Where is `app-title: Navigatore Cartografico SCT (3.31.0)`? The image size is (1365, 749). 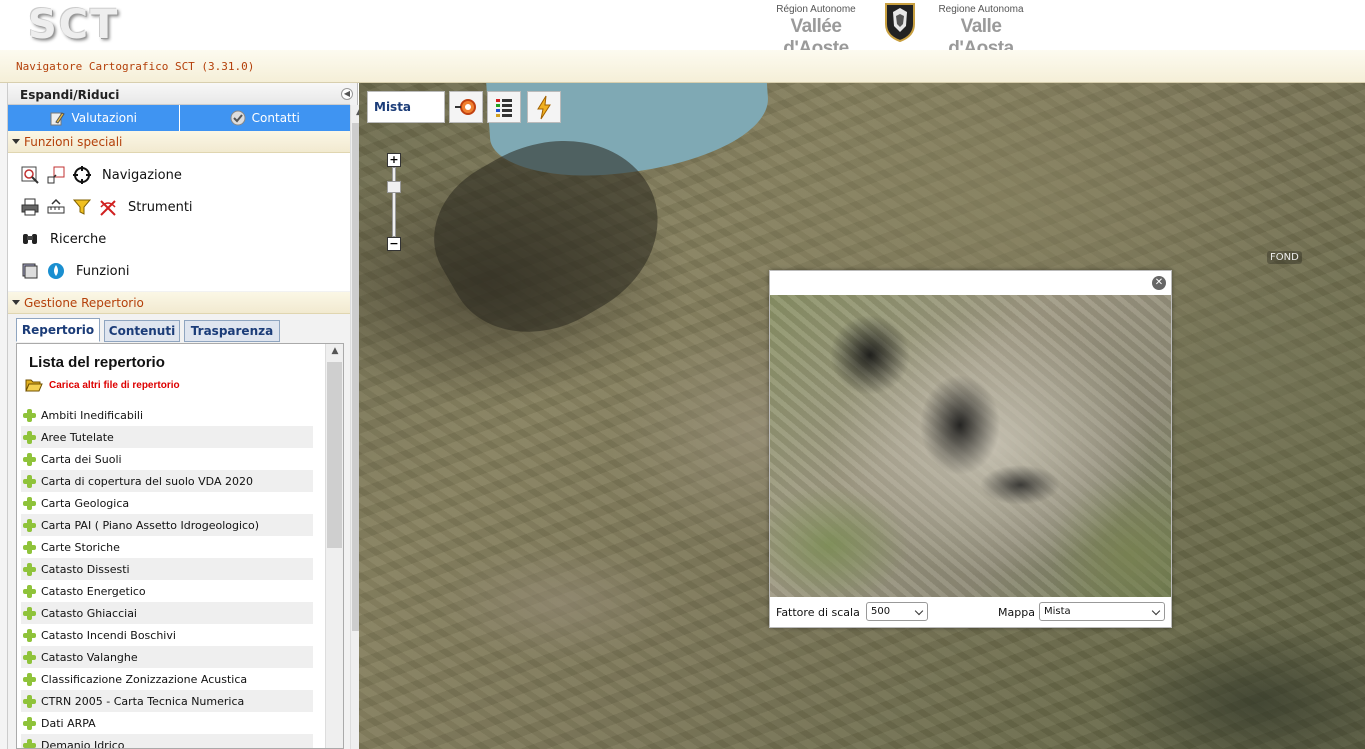 app-title: Navigatore Cartografico SCT (3.31.0) is located at coordinates (135, 66).